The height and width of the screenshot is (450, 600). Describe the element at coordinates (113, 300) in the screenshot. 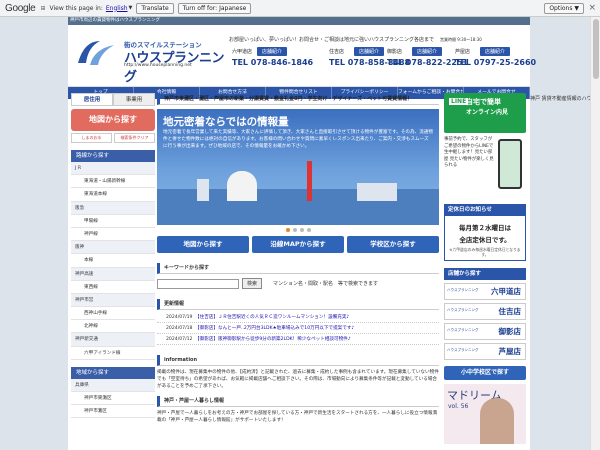

I see `route-category: 神戸市営` at that location.